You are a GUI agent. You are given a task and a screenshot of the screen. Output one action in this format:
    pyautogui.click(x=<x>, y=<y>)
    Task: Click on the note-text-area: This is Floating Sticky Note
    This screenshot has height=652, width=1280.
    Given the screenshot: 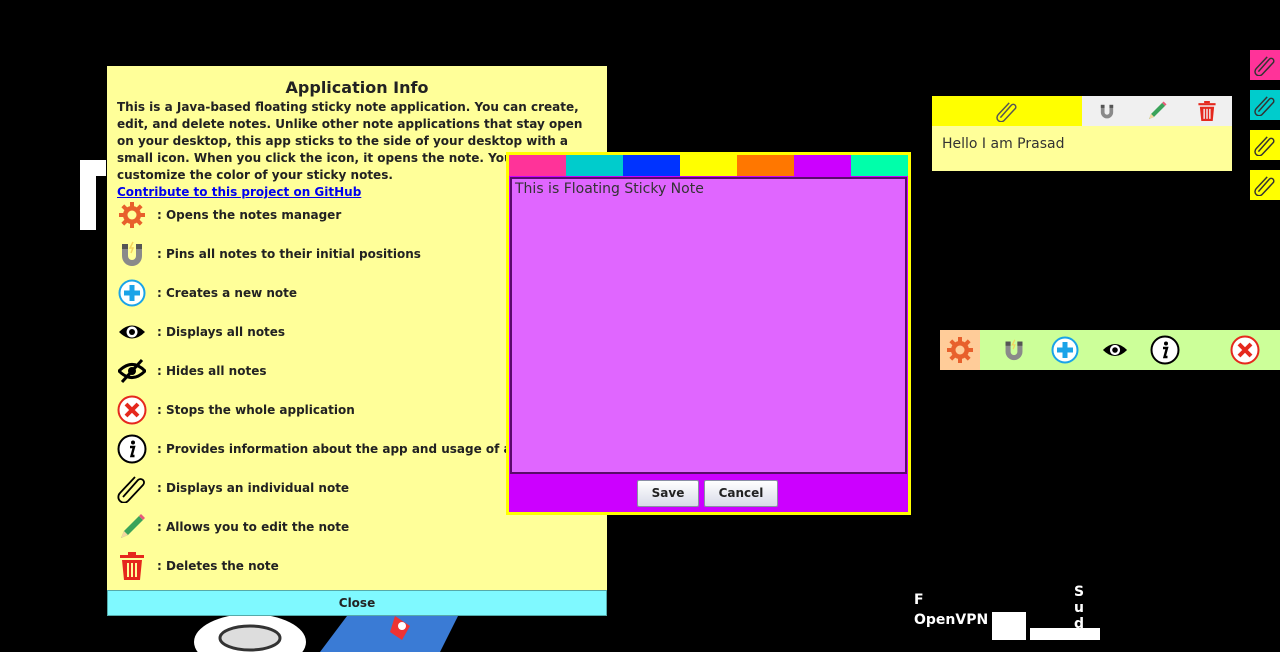 What is the action you would take?
    pyautogui.click(x=708, y=325)
    